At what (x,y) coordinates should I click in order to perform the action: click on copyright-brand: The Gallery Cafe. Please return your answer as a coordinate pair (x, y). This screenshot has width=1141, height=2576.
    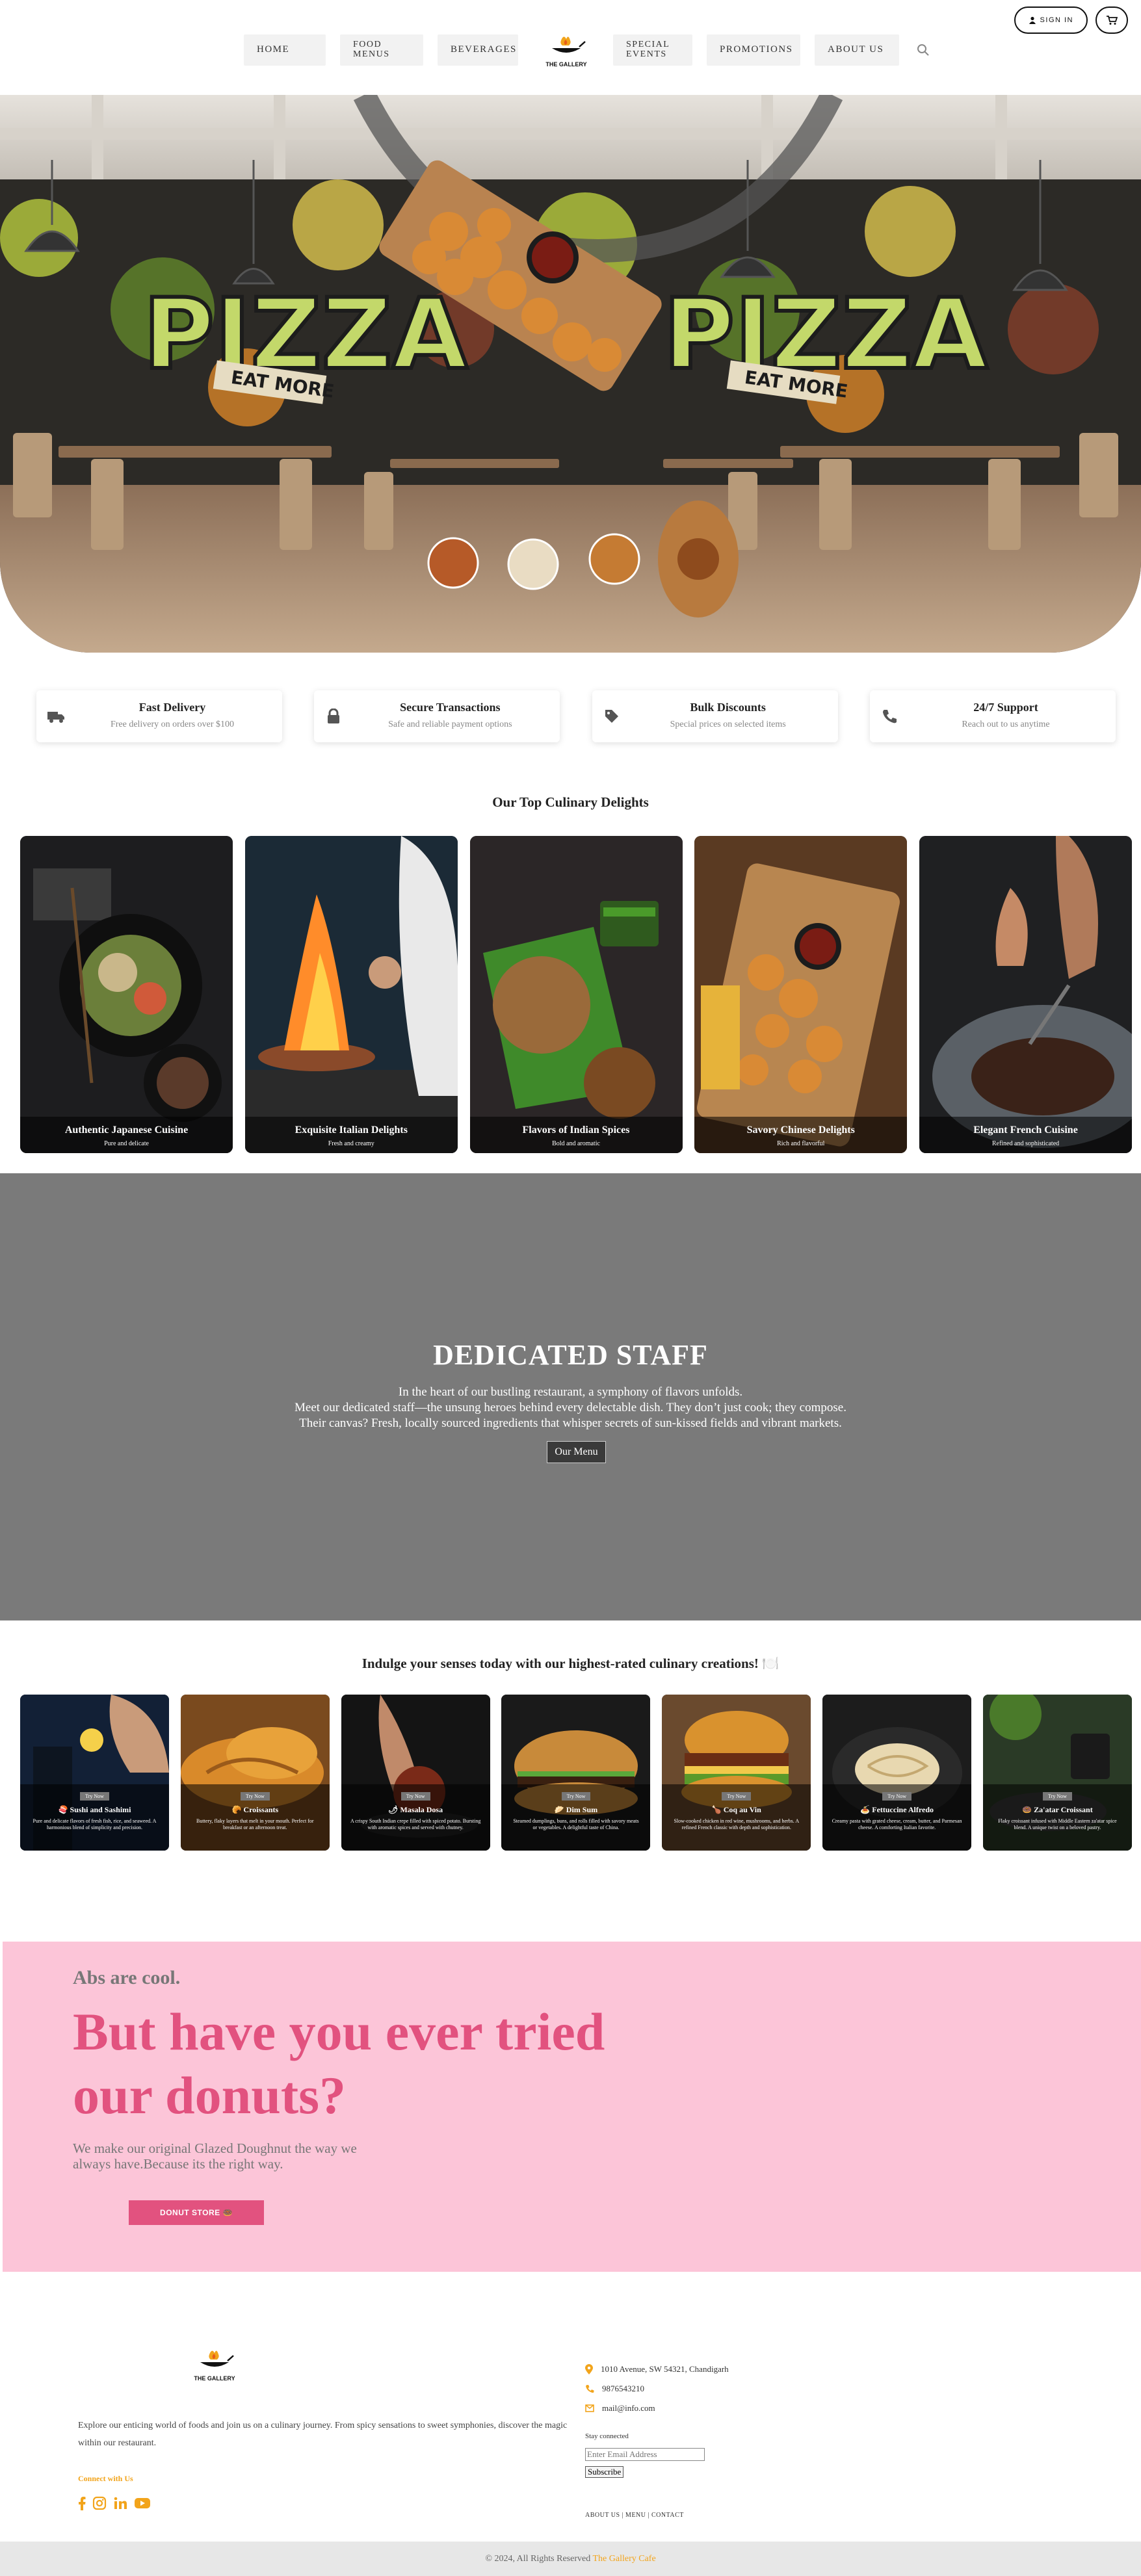
    Looking at the image, I should click on (623, 2559).